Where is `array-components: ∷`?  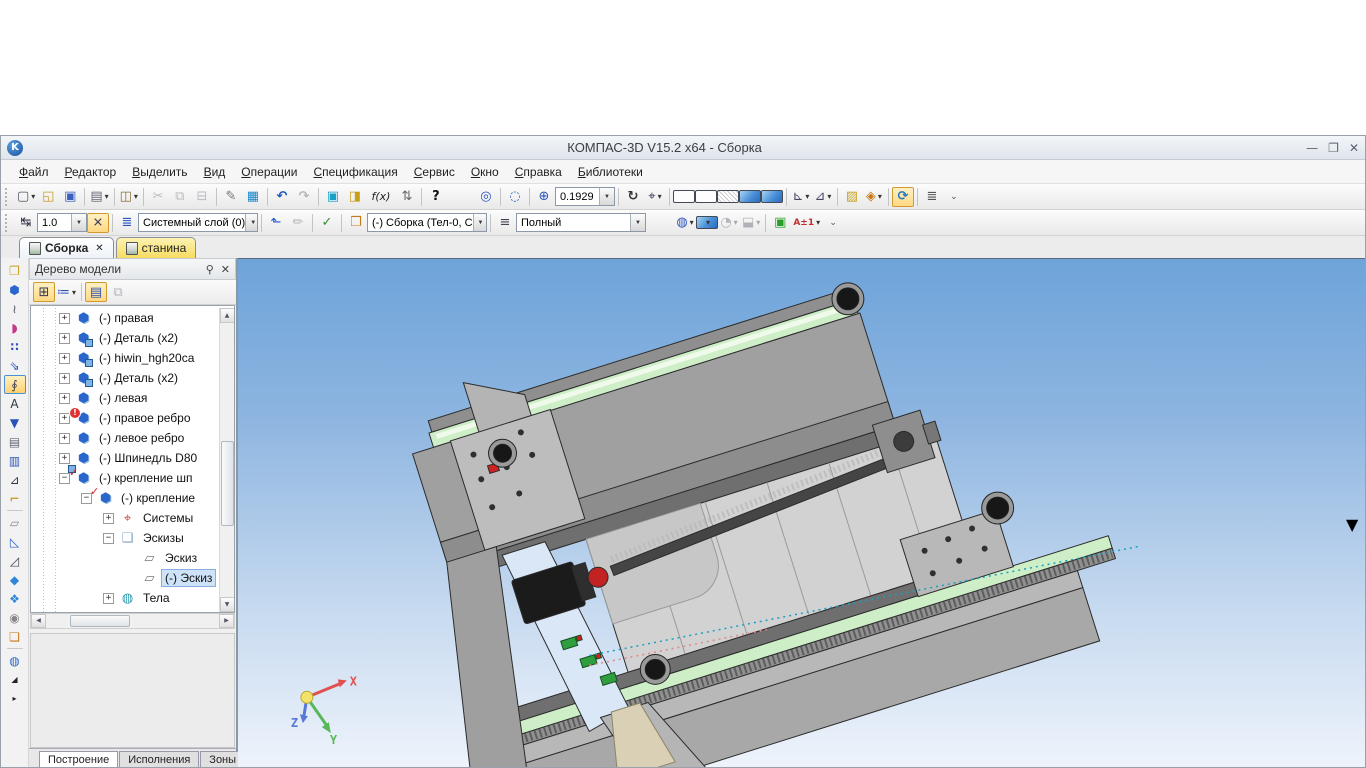
array-components: ∷ is located at coordinates (15, 346).